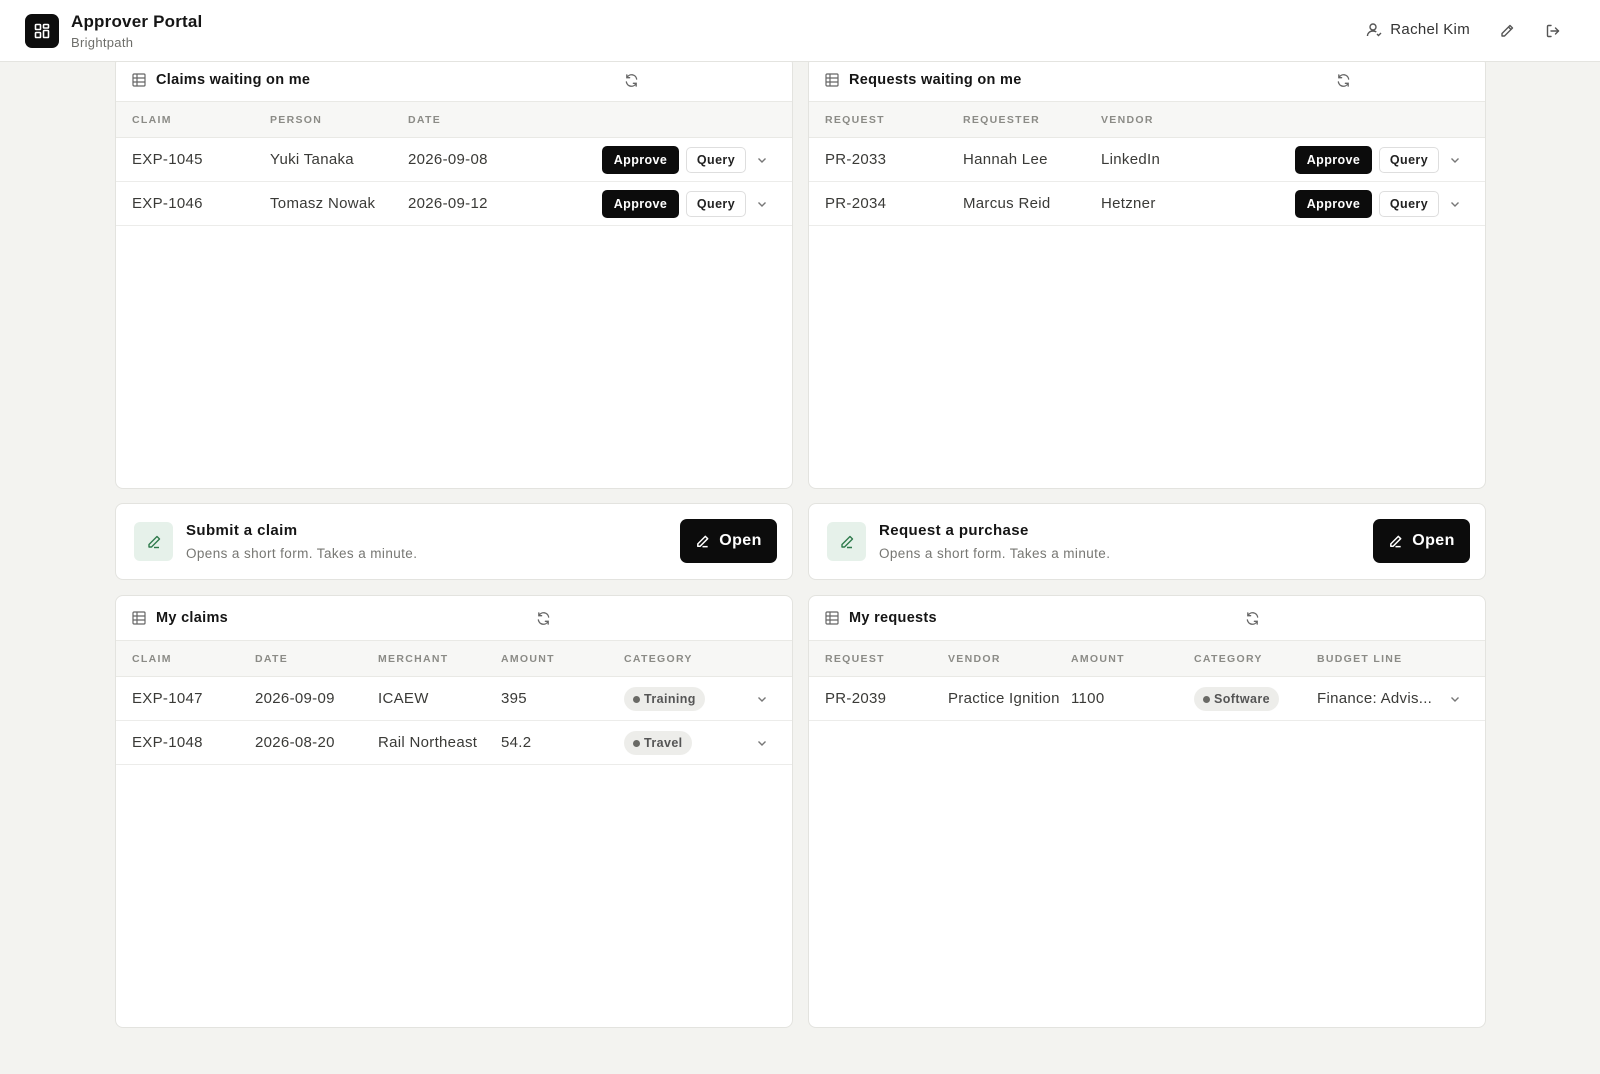 The width and height of the screenshot is (1600, 1074). I want to click on vendor-name: LinkedIn, so click(1131, 159).